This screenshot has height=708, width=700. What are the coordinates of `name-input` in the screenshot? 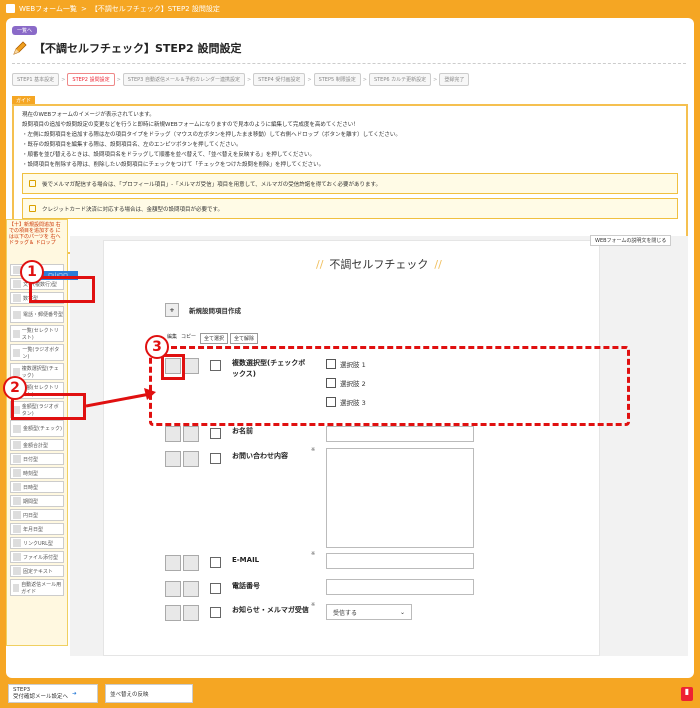 It's located at (400, 434).